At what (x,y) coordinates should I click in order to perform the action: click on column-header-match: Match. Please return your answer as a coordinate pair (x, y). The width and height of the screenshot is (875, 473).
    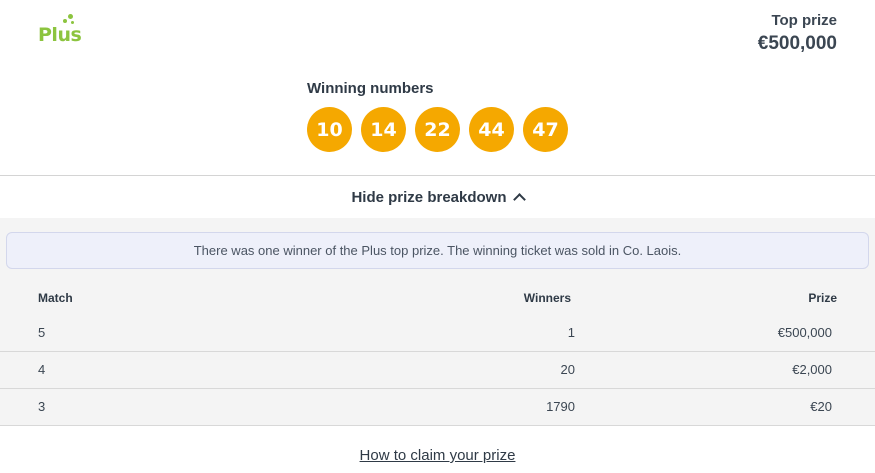
    Looking at the image, I should click on (55, 298).